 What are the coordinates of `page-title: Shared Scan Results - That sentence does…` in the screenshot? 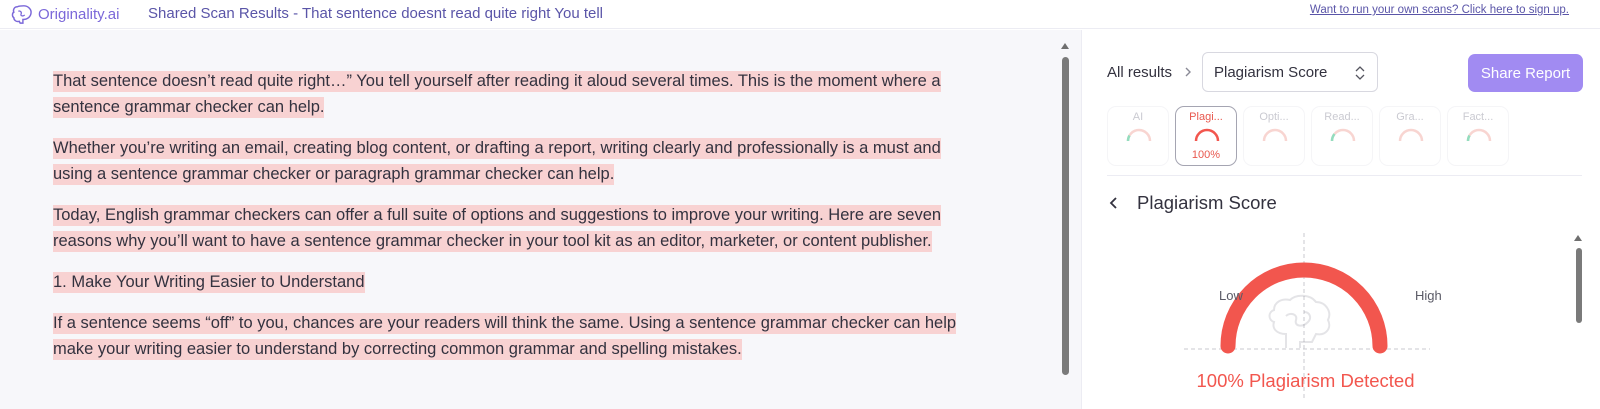 It's located at (376, 13).